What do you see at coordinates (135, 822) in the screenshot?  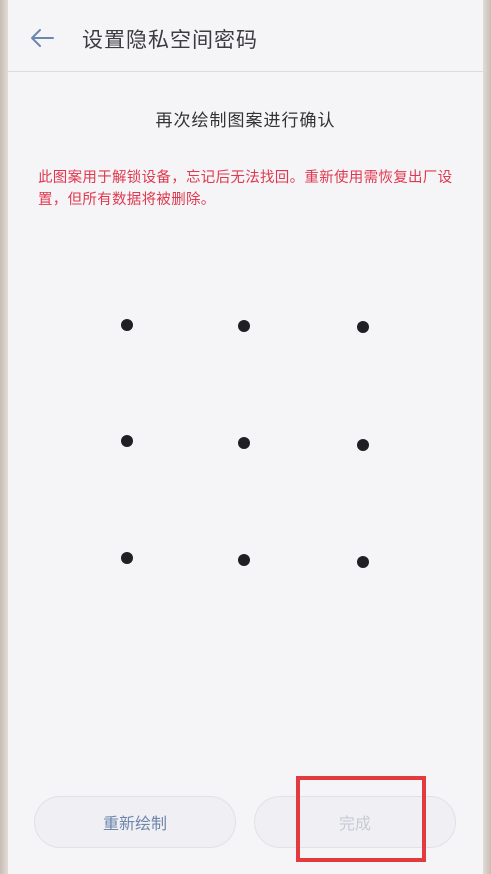 I see `redraw-button: 重新绘制` at bounding box center [135, 822].